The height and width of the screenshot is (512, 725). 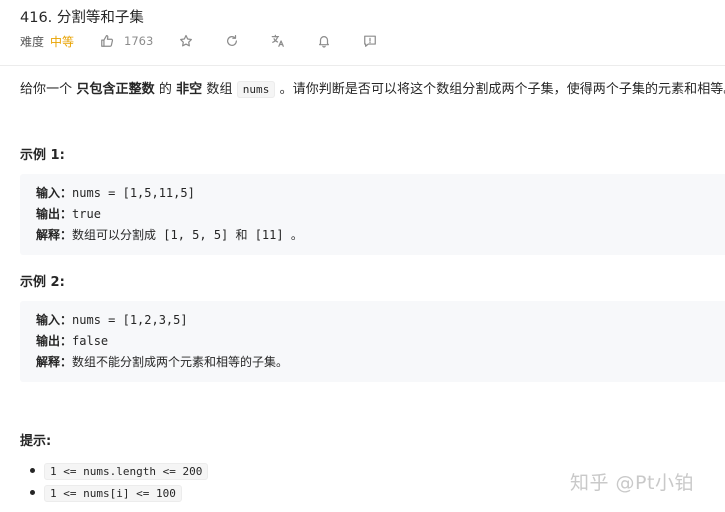 What do you see at coordinates (62, 41) in the screenshot?
I see `difficulty-badge: 中等` at bounding box center [62, 41].